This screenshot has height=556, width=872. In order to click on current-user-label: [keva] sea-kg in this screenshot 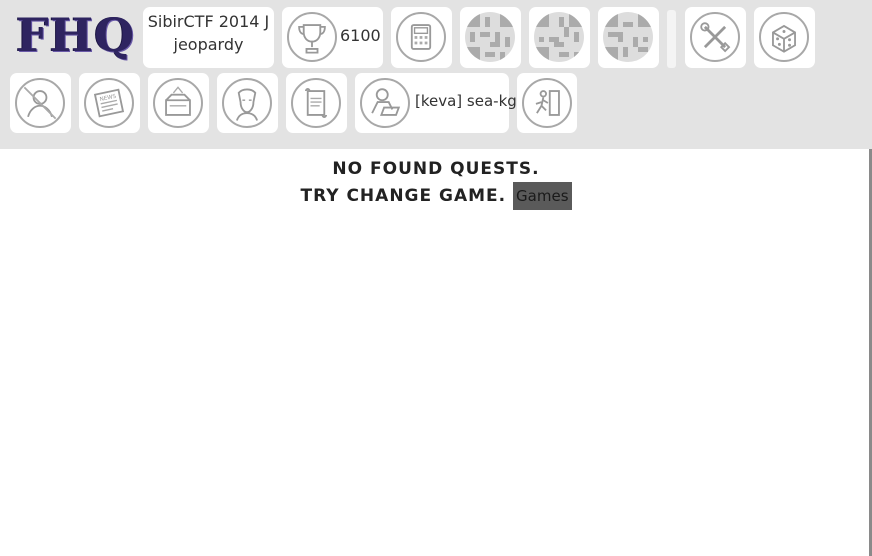, I will do `click(466, 101)`.